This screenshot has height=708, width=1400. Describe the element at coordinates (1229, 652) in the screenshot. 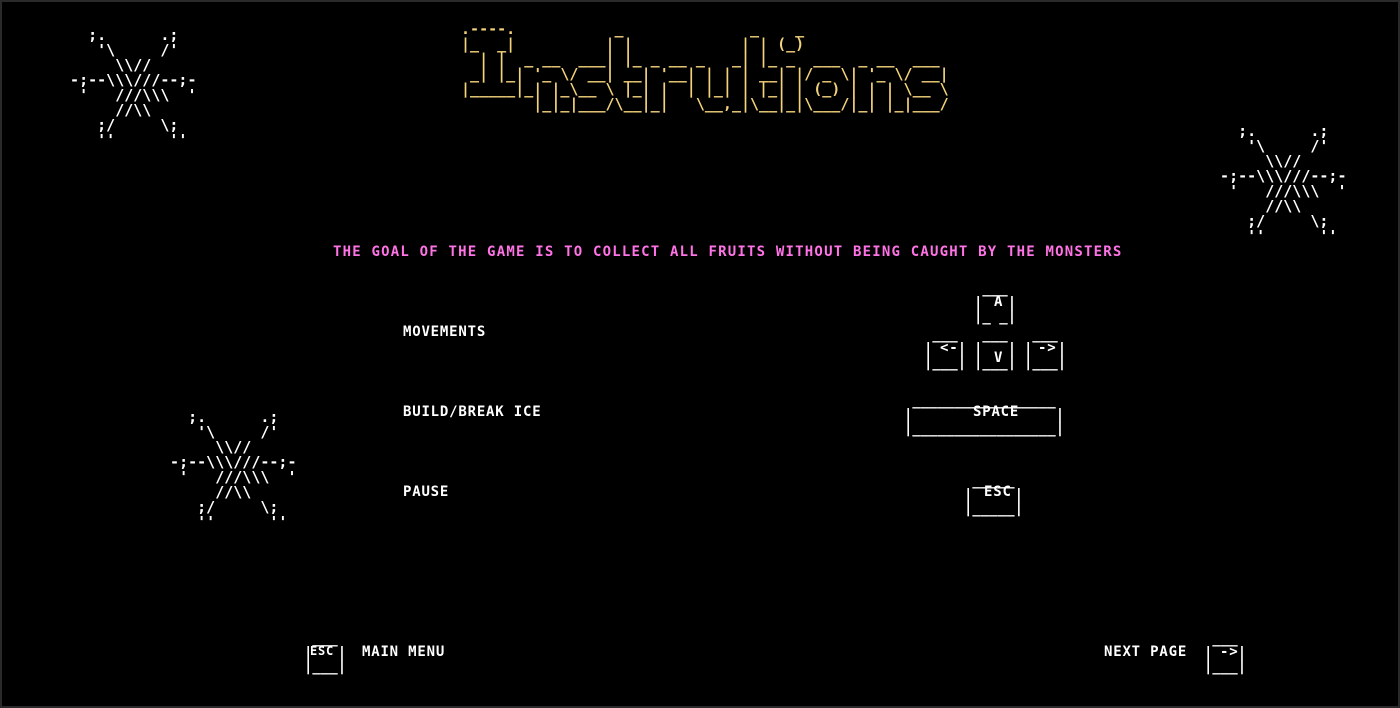

I see `arrow-right-nav-icon: ->` at that location.